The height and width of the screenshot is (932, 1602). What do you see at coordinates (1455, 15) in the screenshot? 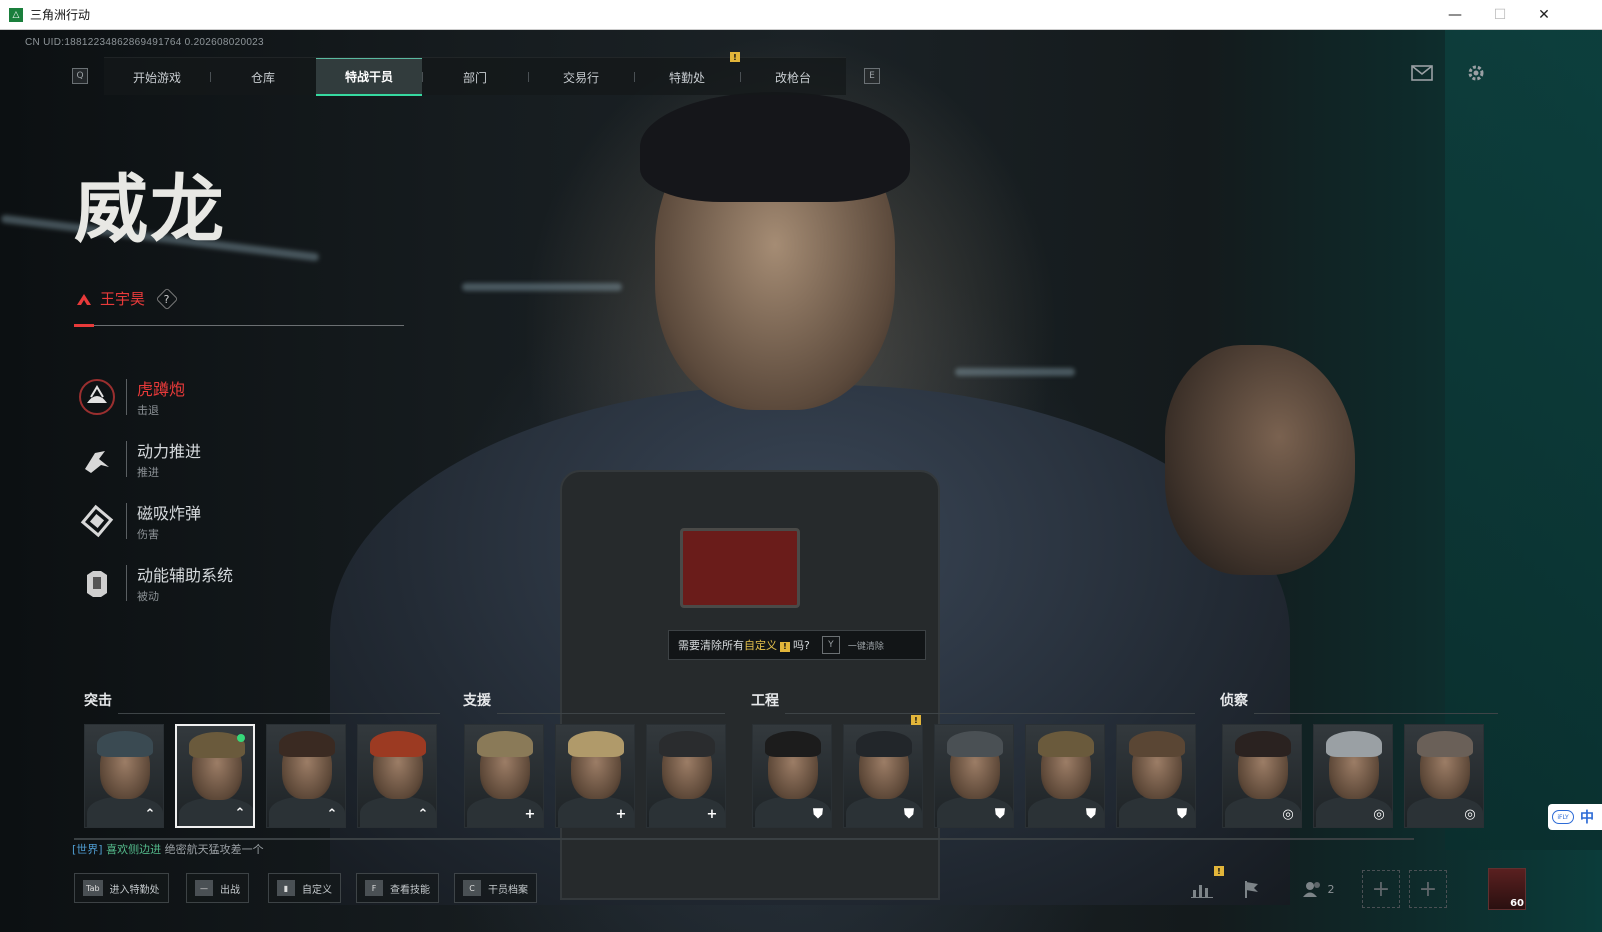
I see `minimize-button: —` at bounding box center [1455, 15].